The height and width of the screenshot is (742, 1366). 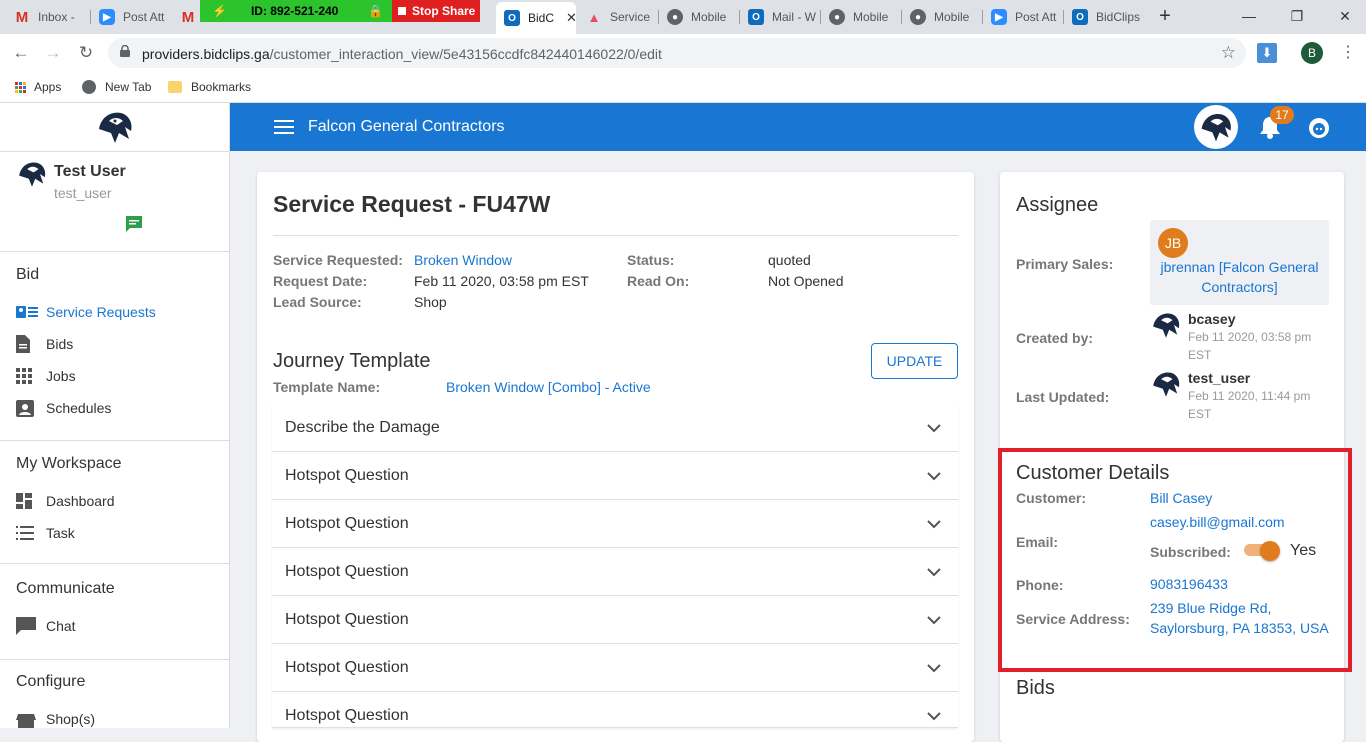 I want to click on bookmark-star-icon: ☆, so click(x=1228, y=53).